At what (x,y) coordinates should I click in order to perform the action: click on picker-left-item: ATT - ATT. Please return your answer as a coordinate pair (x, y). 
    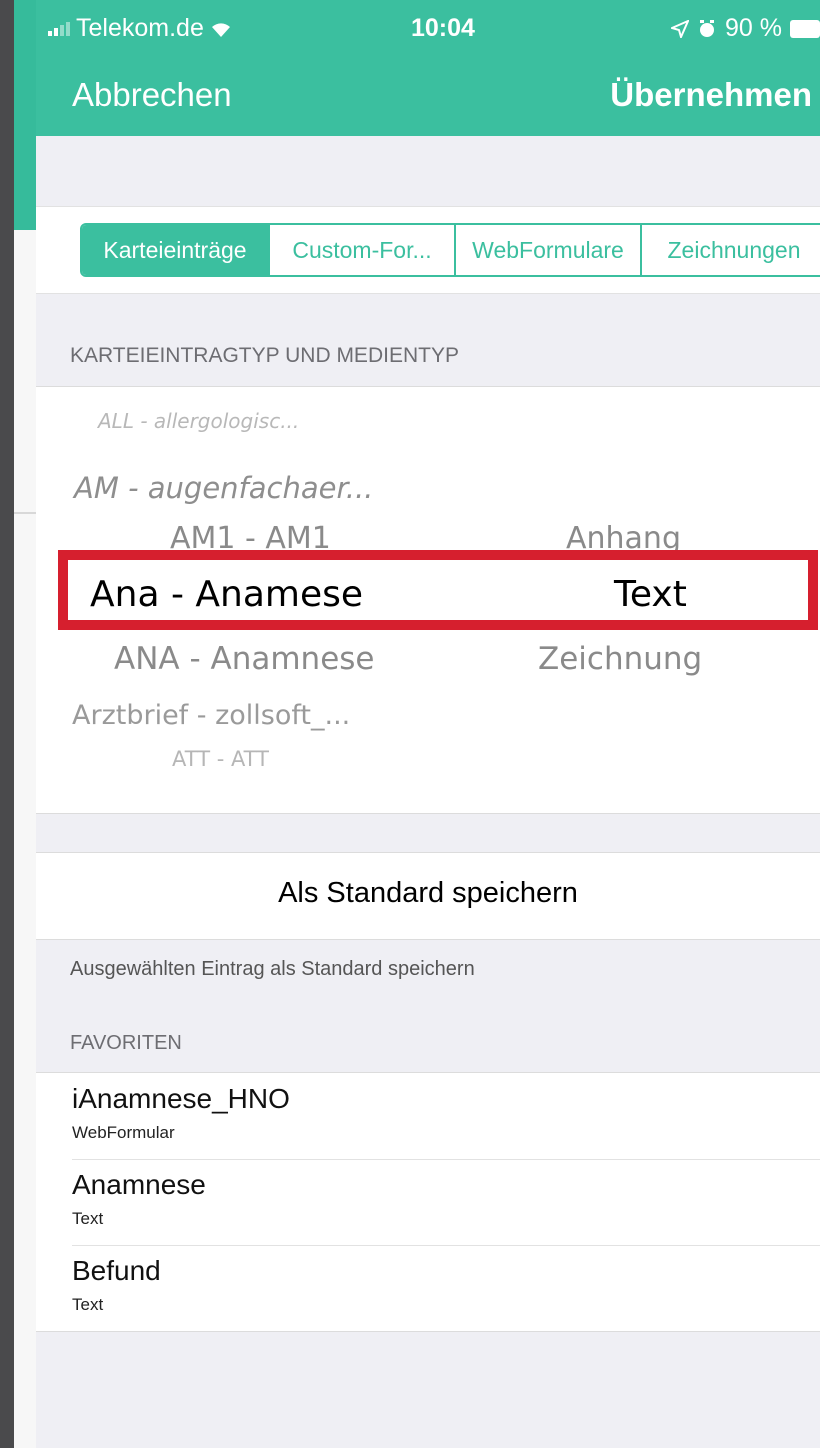
    Looking at the image, I should click on (220, 759).